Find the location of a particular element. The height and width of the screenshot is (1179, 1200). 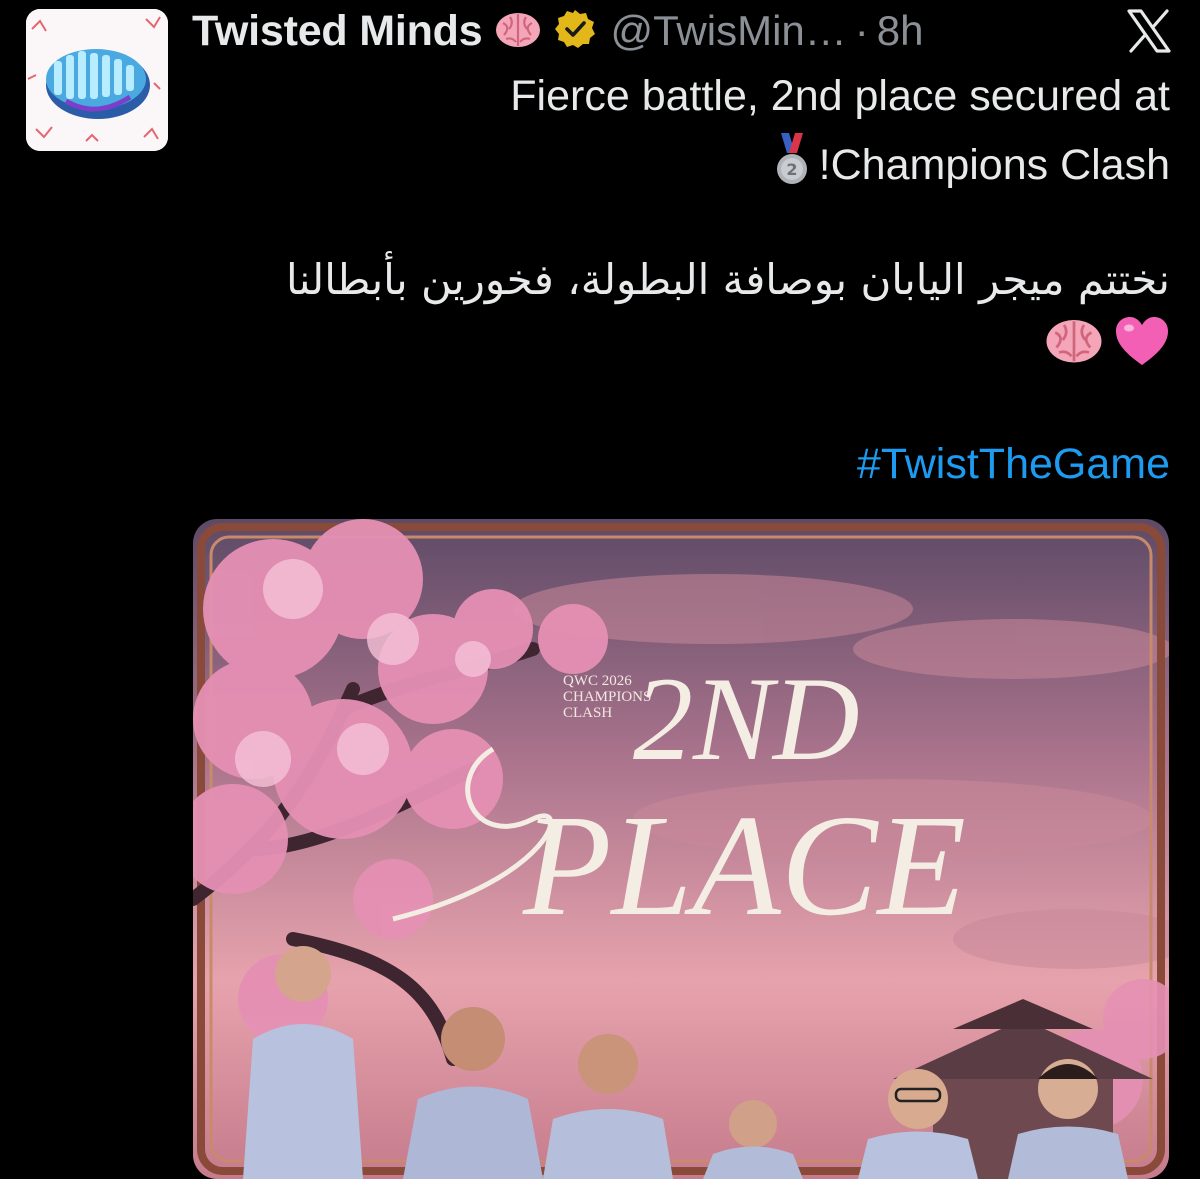

poster-event-line-1: QWC 2026 is located at coordinates (597, 681).